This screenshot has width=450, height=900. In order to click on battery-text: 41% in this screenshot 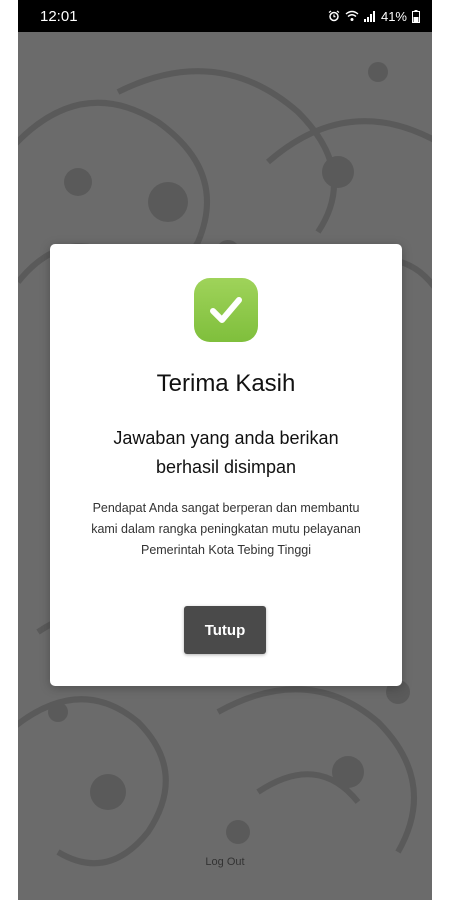, I will do `click(393, 16)`.